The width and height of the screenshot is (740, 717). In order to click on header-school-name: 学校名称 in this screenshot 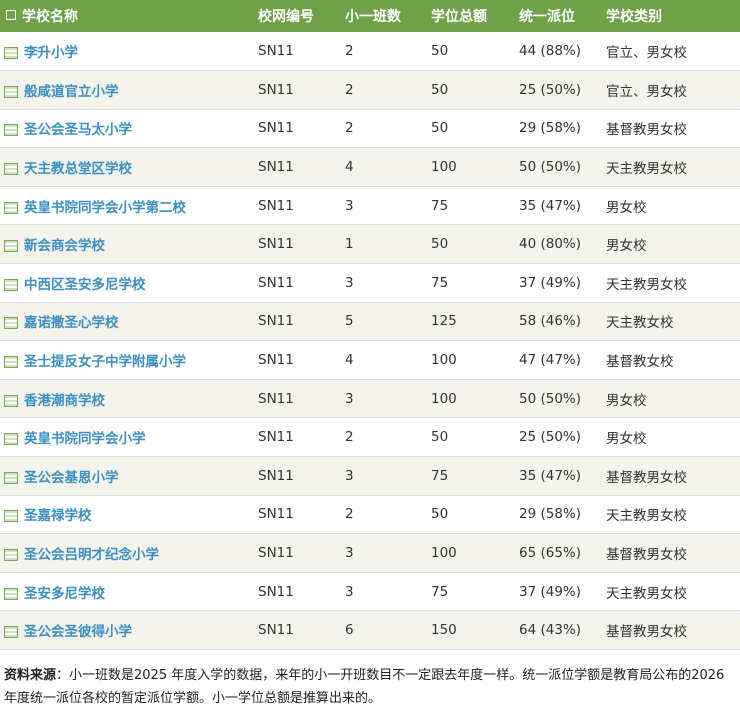, I will do `click(129, 16)`.